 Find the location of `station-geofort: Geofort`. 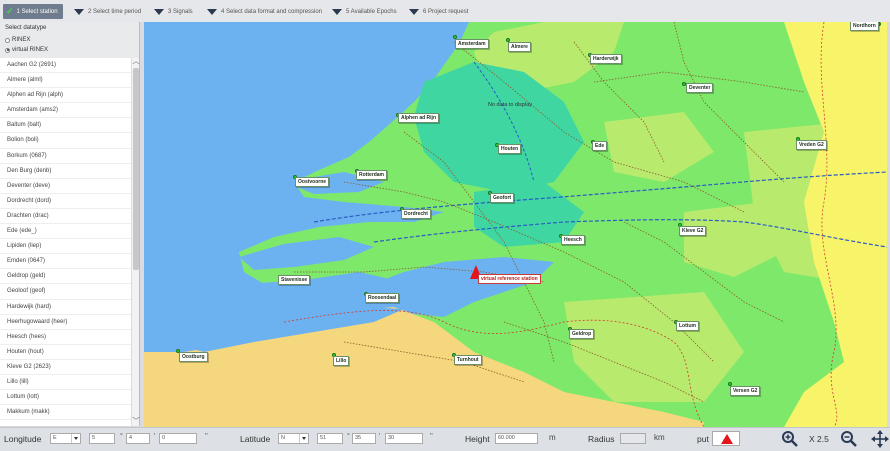

station-geofort: Geofort is located at coordinates (502, 198).